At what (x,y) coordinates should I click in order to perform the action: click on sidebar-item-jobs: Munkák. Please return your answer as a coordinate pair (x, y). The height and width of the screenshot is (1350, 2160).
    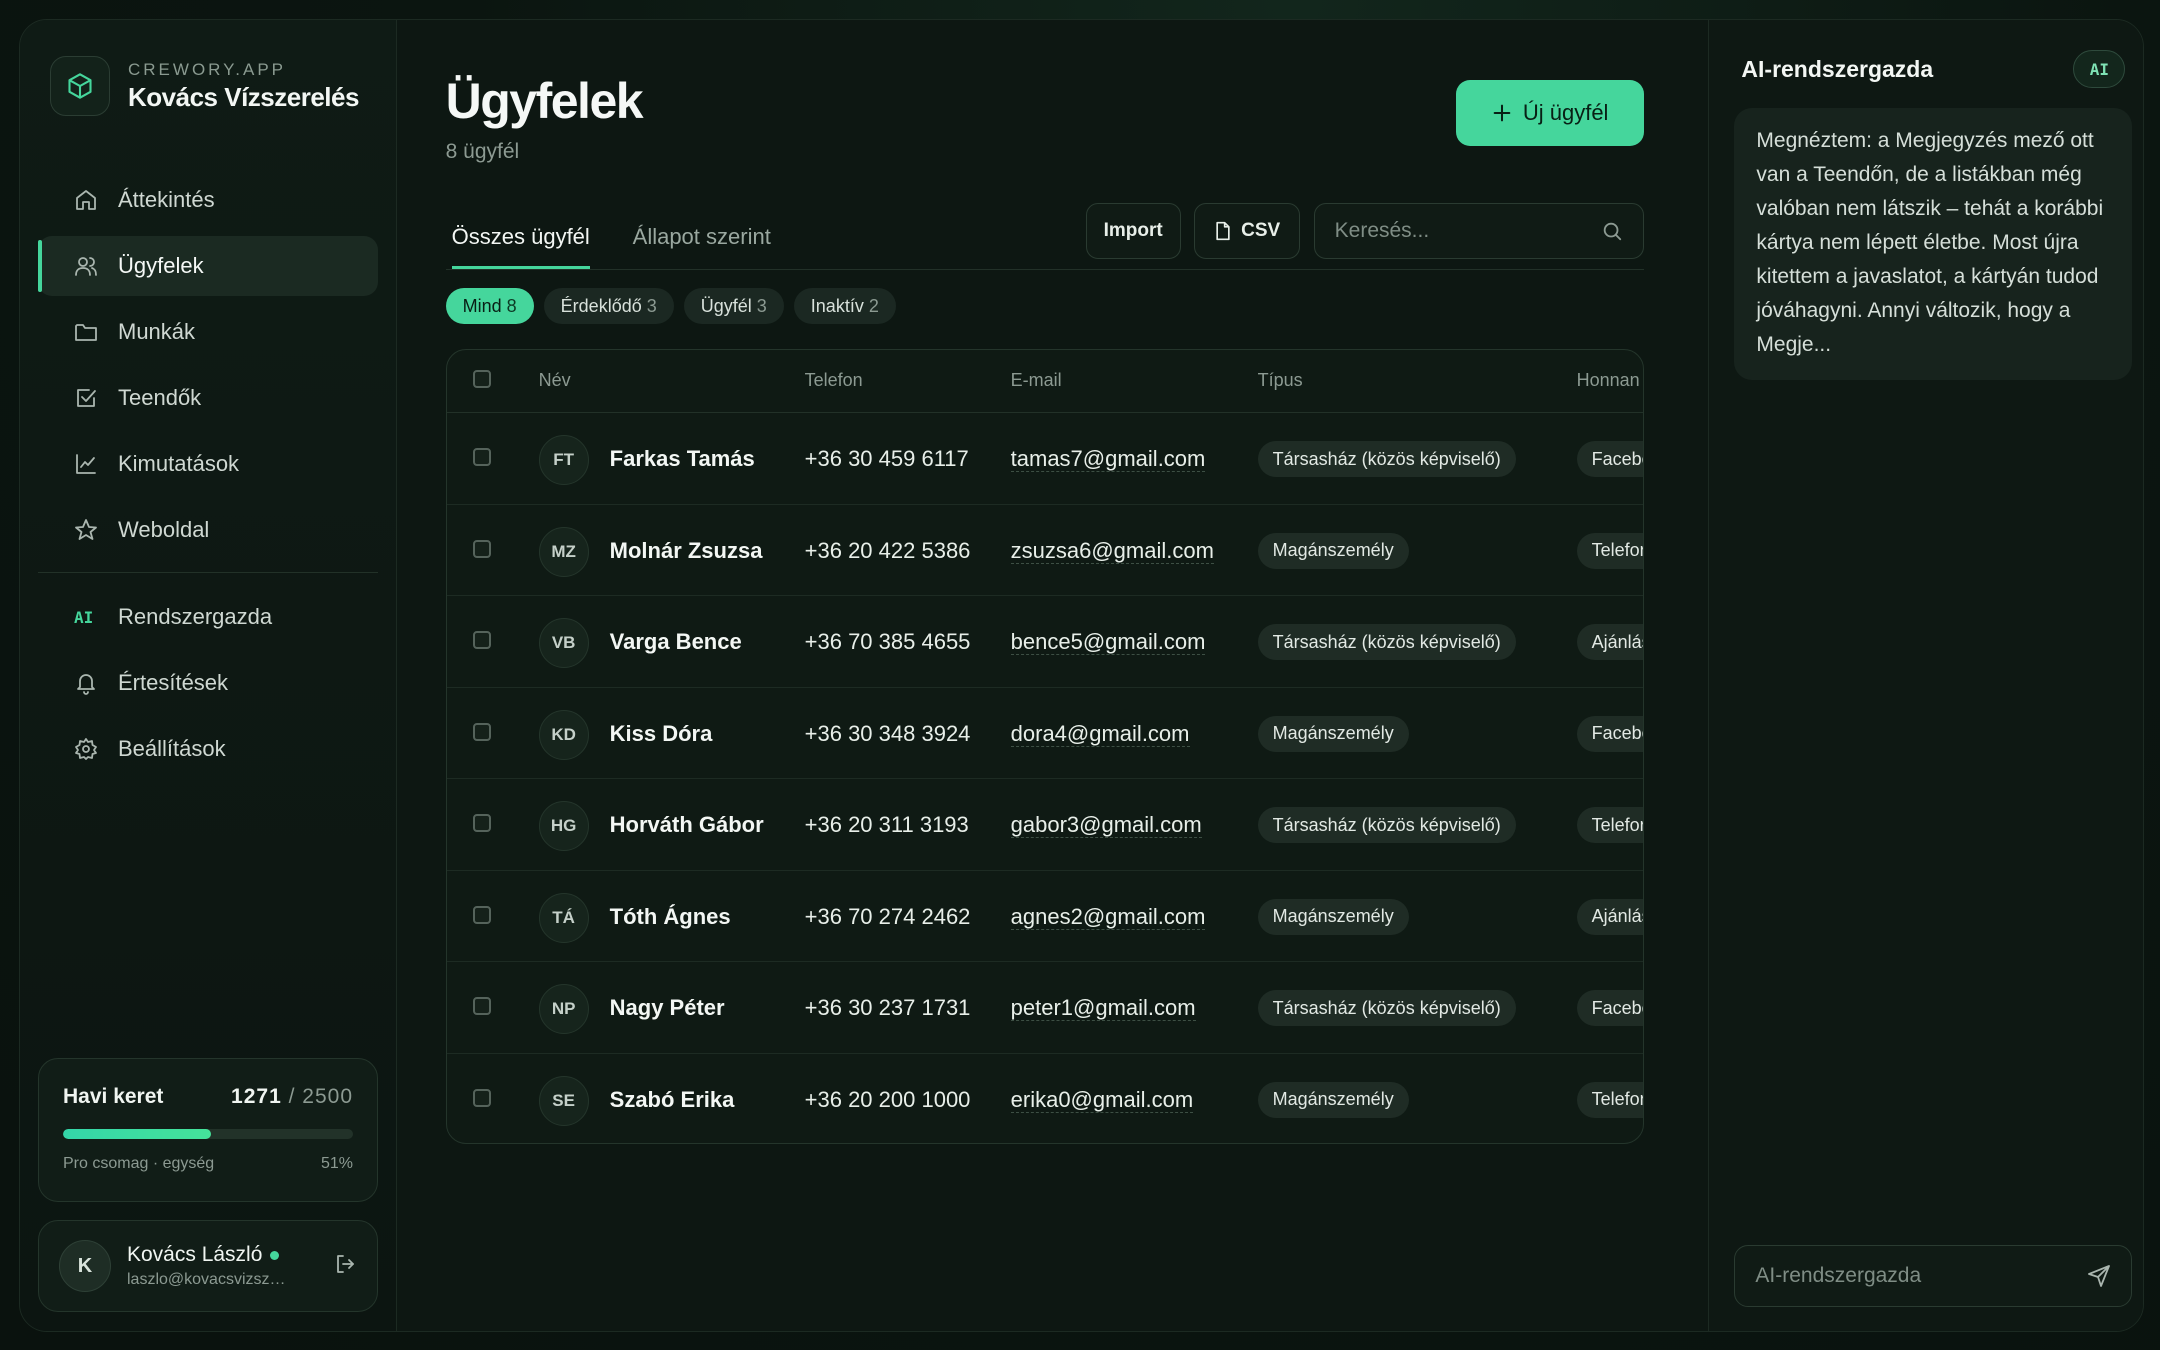
    Looking at the image, I should click on (208, 332).